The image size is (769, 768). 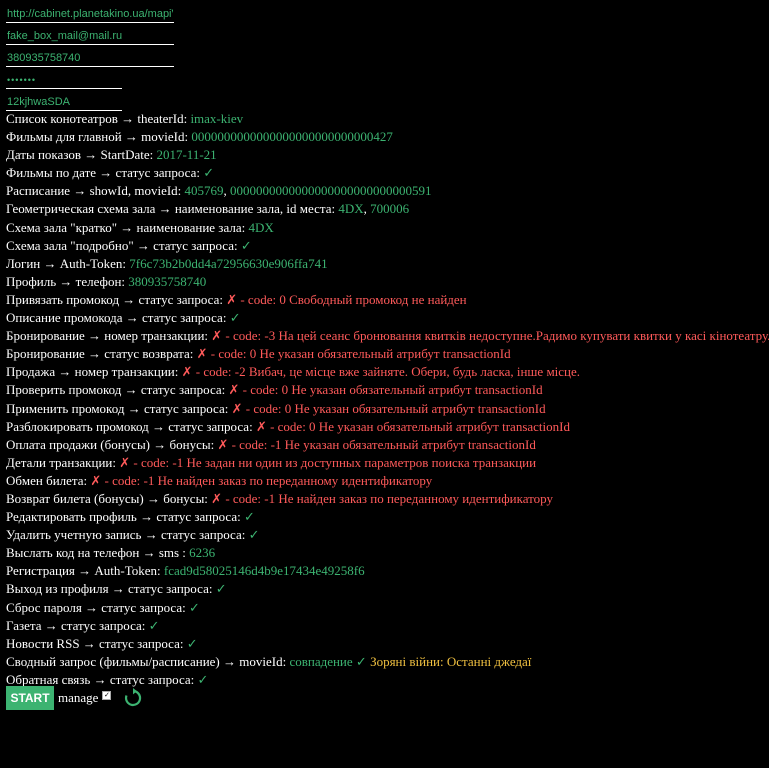 What do you see at coordinates (100, 679) in the screenshot?
I see `result-label: Обратная связь → статус запроса:` at bounding box center [100, 679].